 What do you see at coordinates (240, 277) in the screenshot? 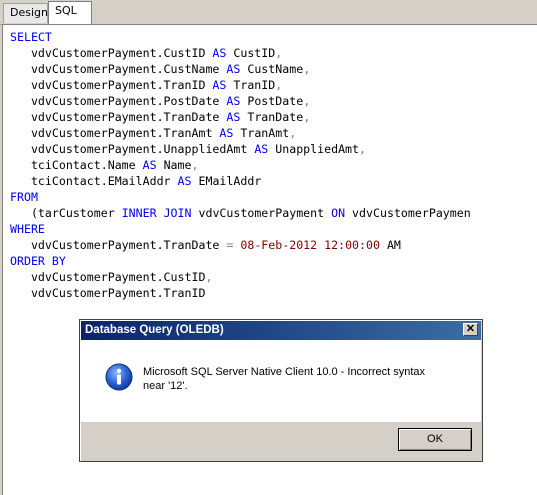
I see `sql-line: vdvCustomerPayment.CustID,` at bounding box center [240, 277].